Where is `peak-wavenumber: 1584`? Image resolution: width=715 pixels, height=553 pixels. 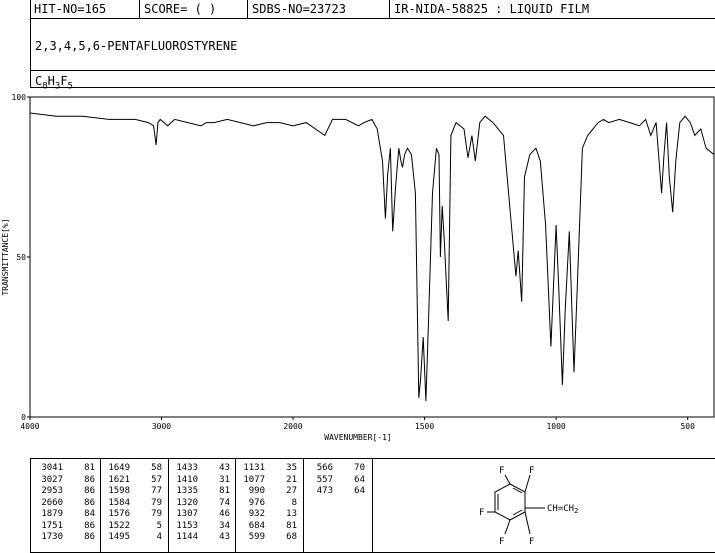 peak-wavenumber: 1584 is located at coordinates (119, 502).